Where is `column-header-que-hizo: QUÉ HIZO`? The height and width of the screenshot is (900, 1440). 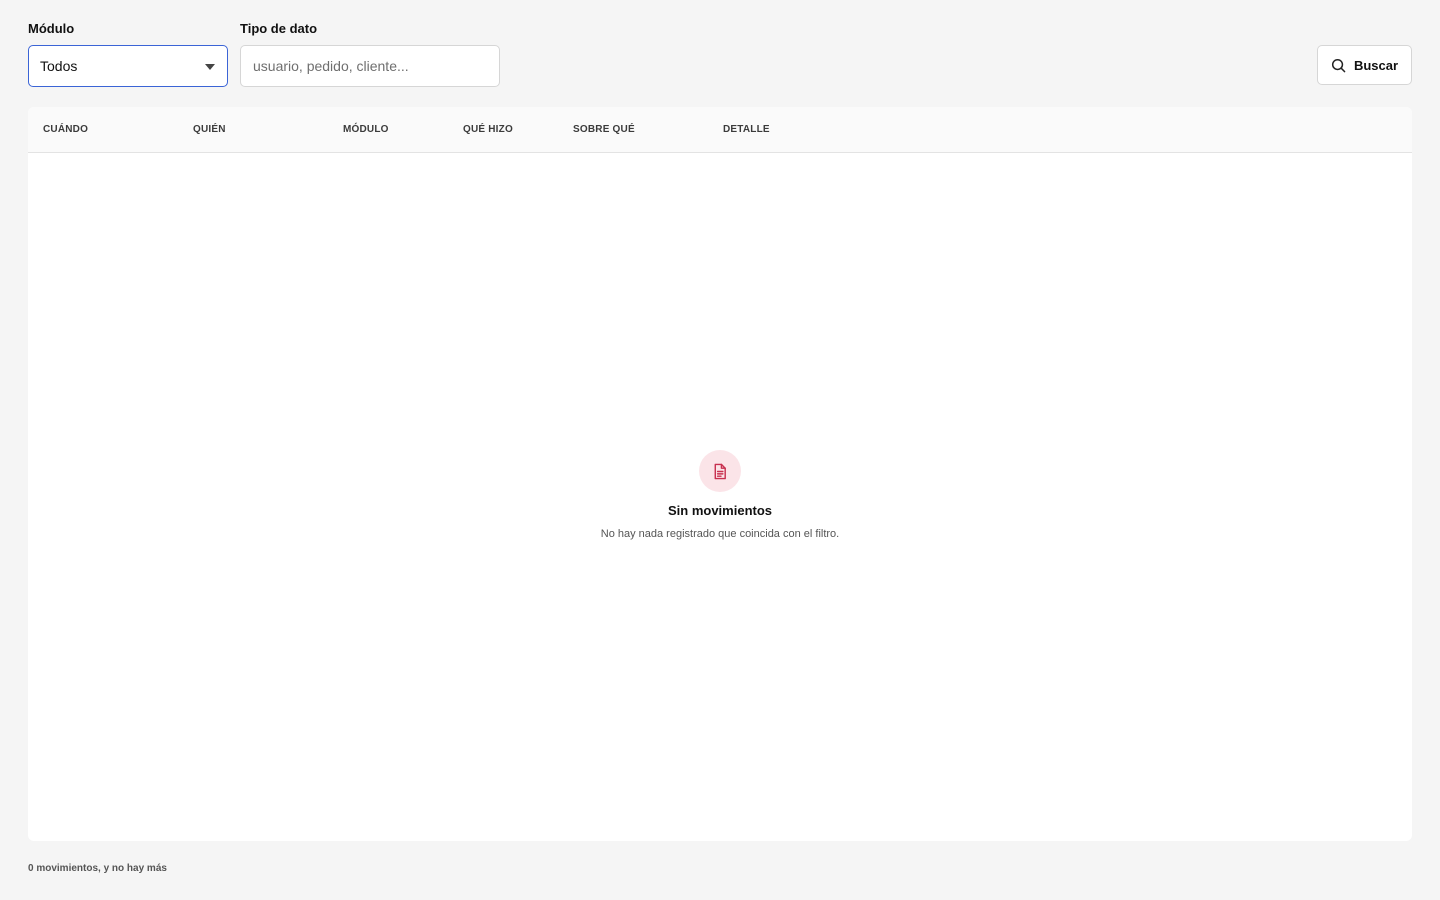 column-header-que-hizo: QUÉ HIZO is located at coordinates (488, 129).